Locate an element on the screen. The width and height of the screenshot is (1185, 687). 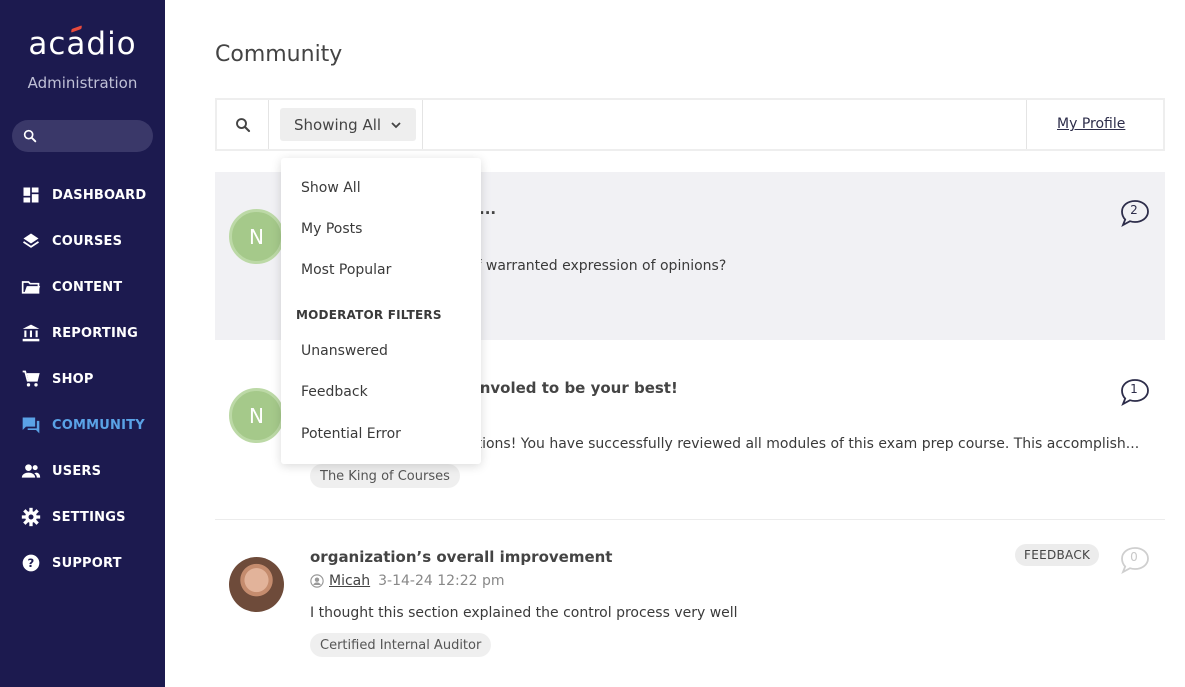
filter-option-my-posts: My Posts is located at coordinates (331, 229).